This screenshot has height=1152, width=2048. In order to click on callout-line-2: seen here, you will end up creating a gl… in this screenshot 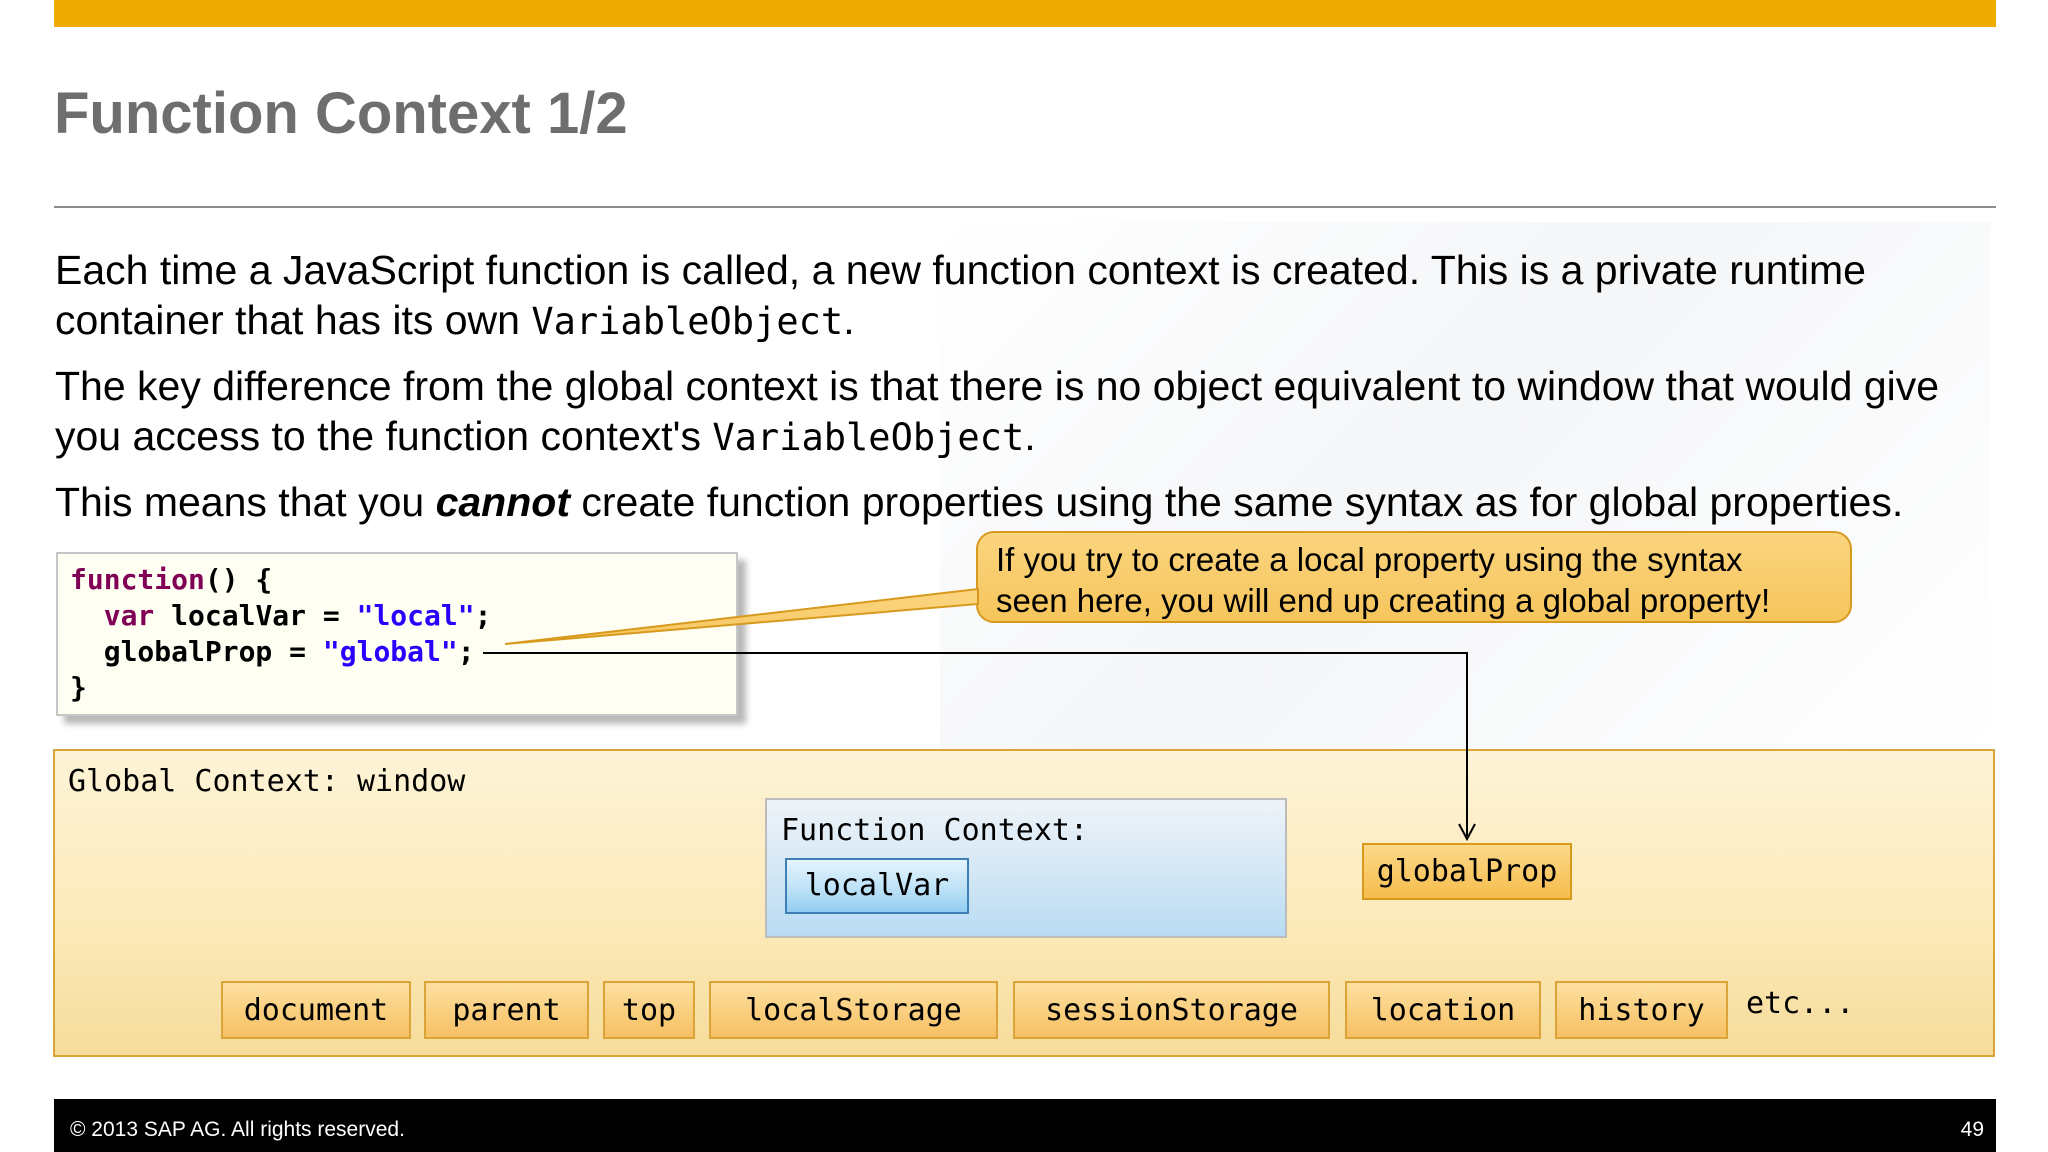, I will do `click(1383, 600)`.